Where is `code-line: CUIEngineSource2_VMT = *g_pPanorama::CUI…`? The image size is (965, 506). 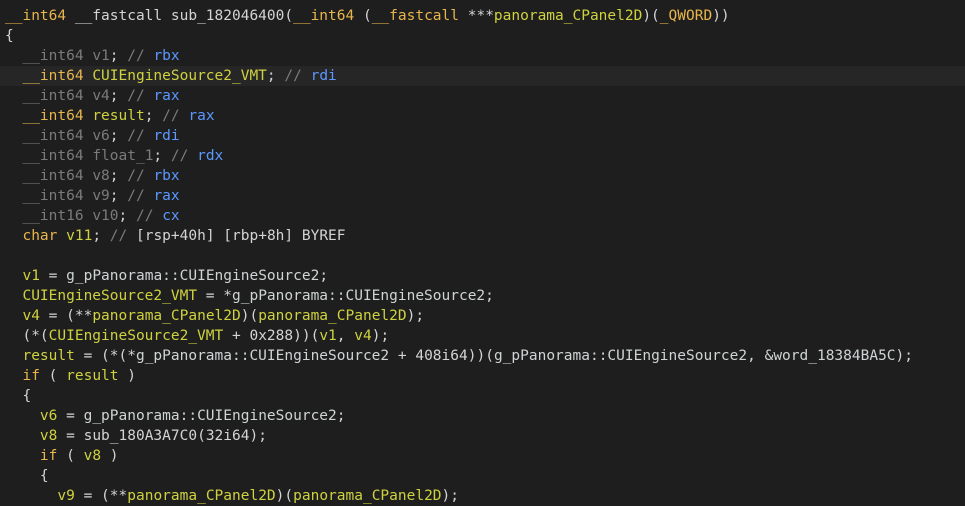 code-line: CUIEngineSource2_VMT = *g_pPanorama::CUI… is located at coordinates (482, 296).